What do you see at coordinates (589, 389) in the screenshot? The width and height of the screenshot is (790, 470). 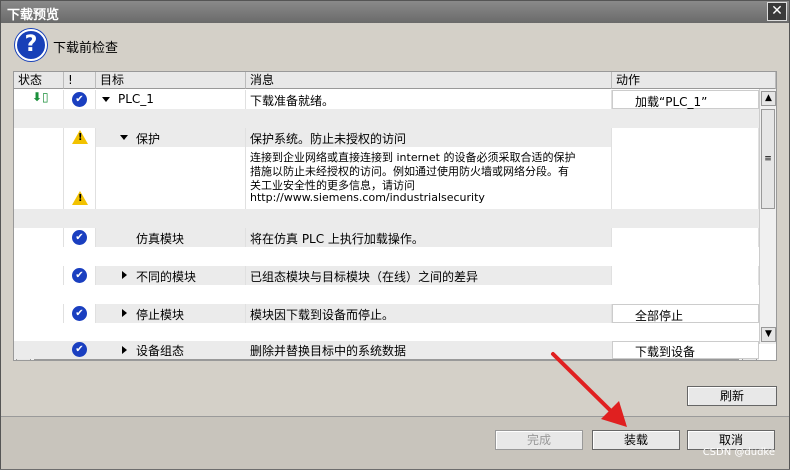 I see `annotation-arrow` at bounding box center [589, 389].